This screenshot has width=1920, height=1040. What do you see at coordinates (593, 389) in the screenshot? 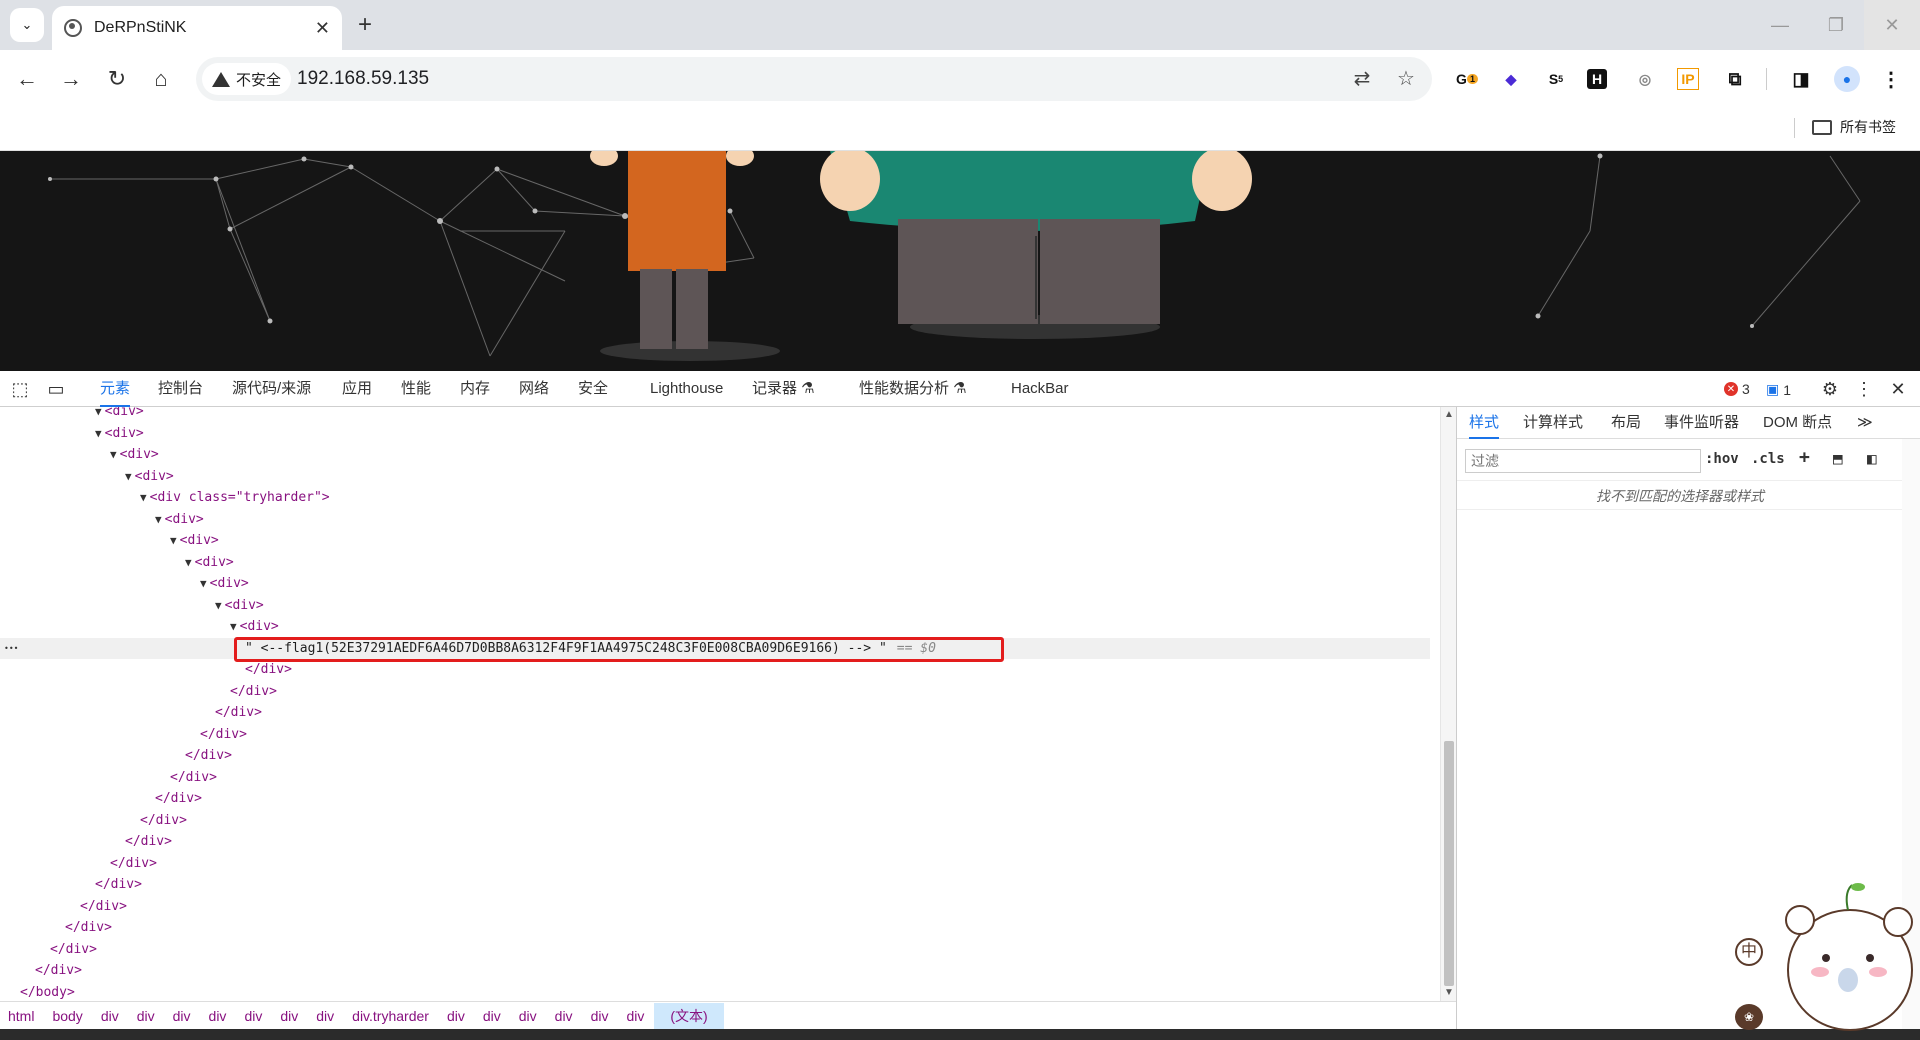
I see `tab-security: 安全` at bounding box center [593, 389].